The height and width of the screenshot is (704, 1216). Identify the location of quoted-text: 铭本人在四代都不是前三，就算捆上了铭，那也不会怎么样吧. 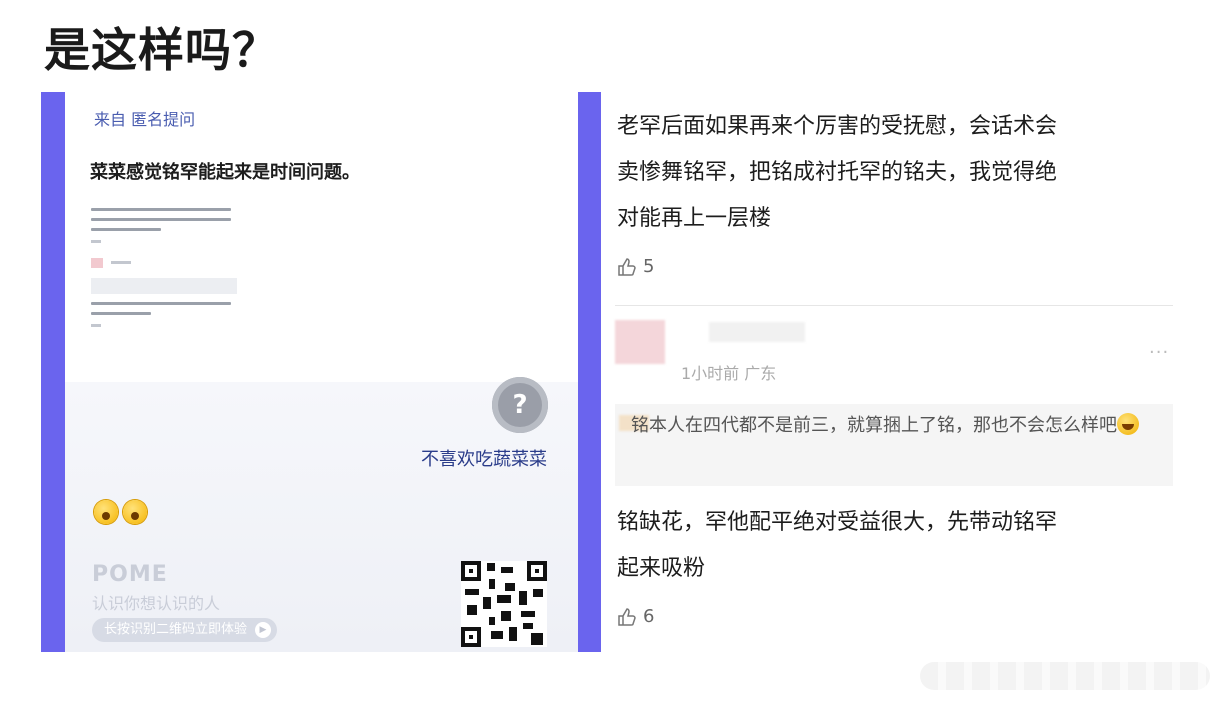
(896, 426).